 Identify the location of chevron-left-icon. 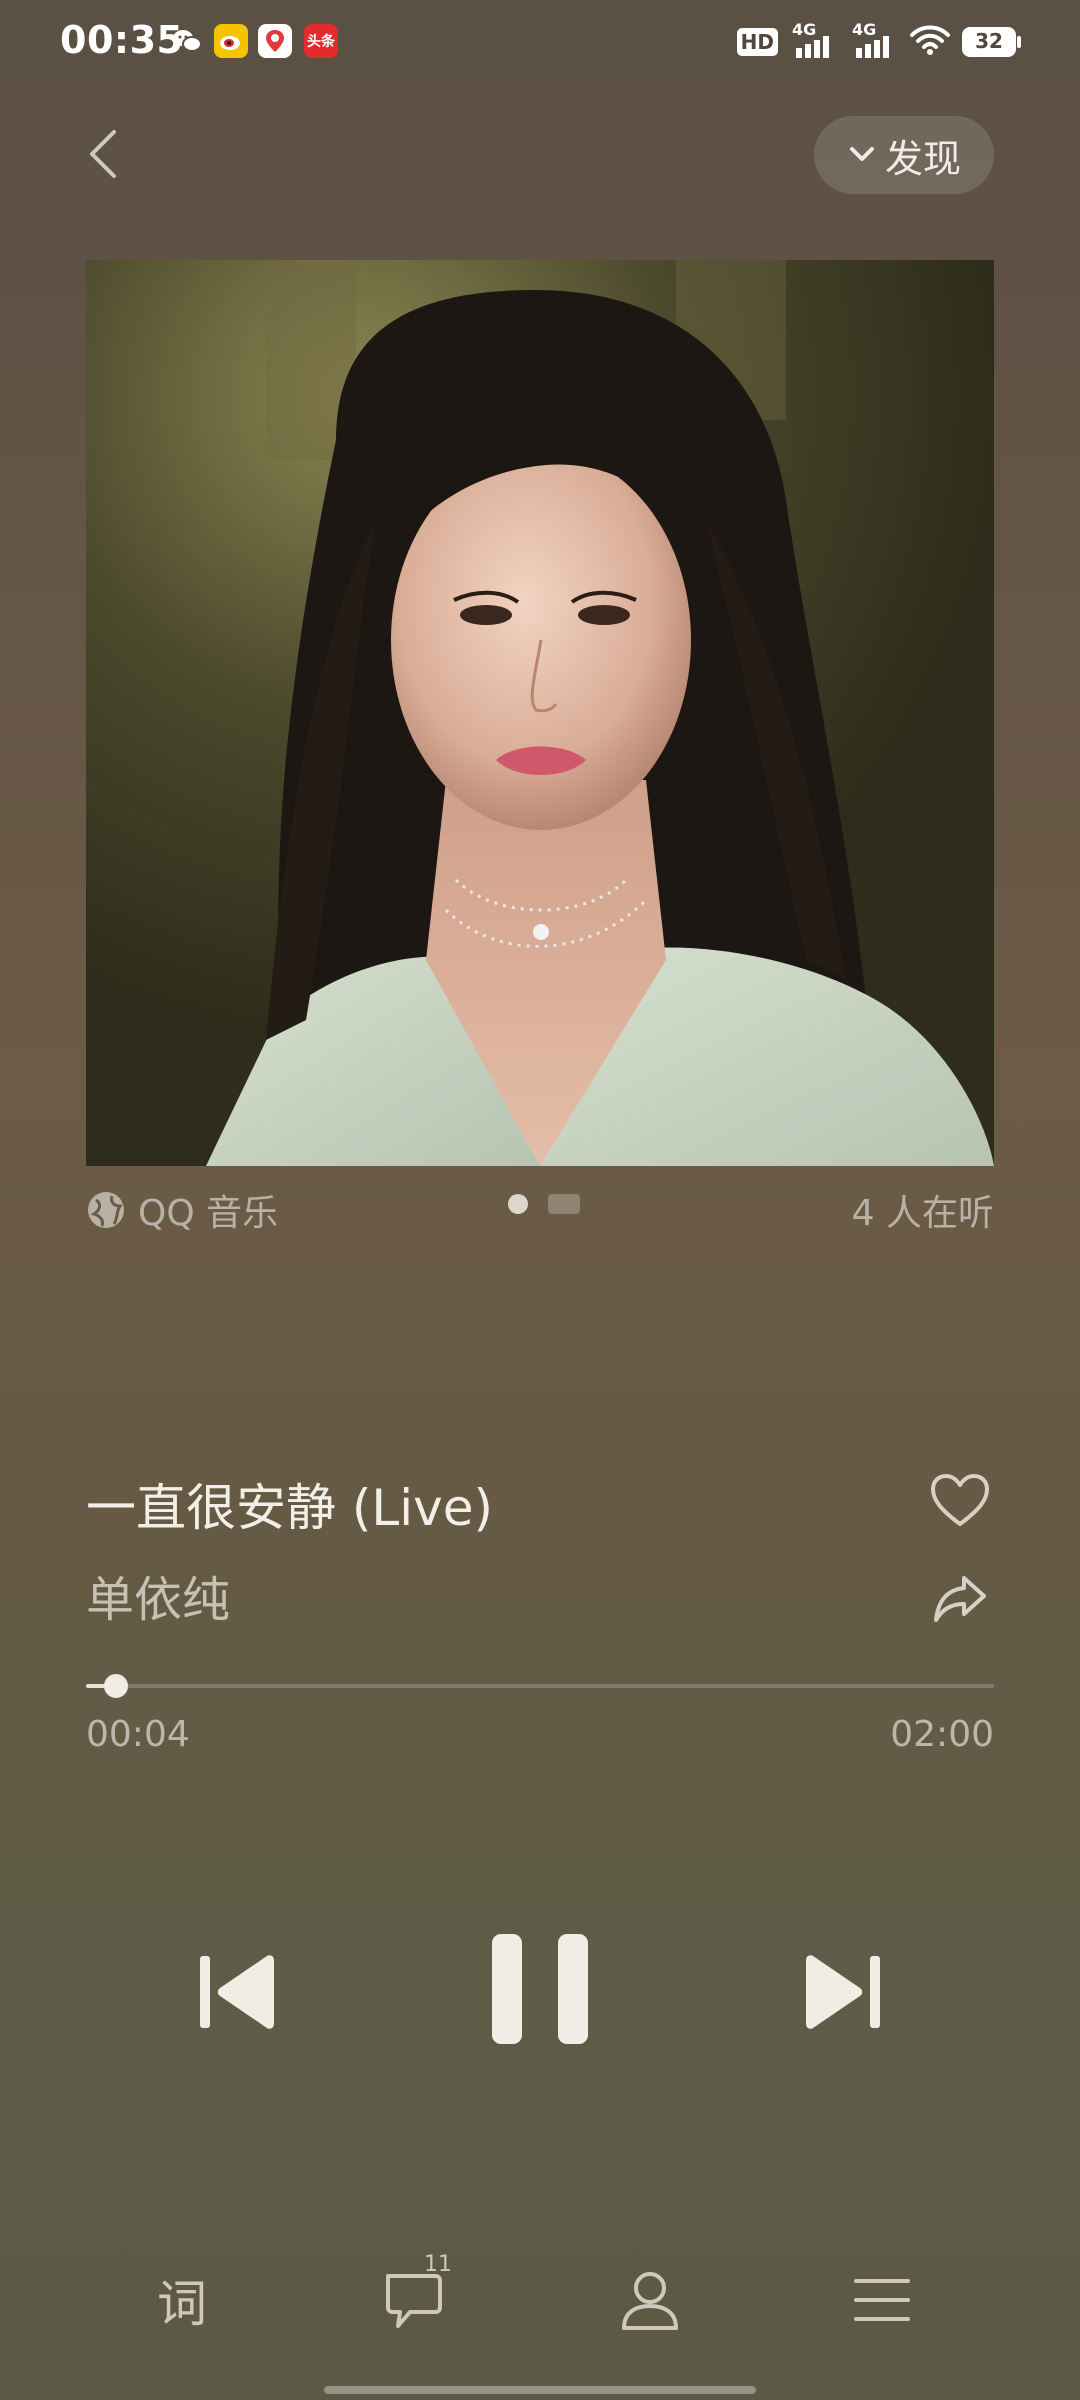
(103, 154).